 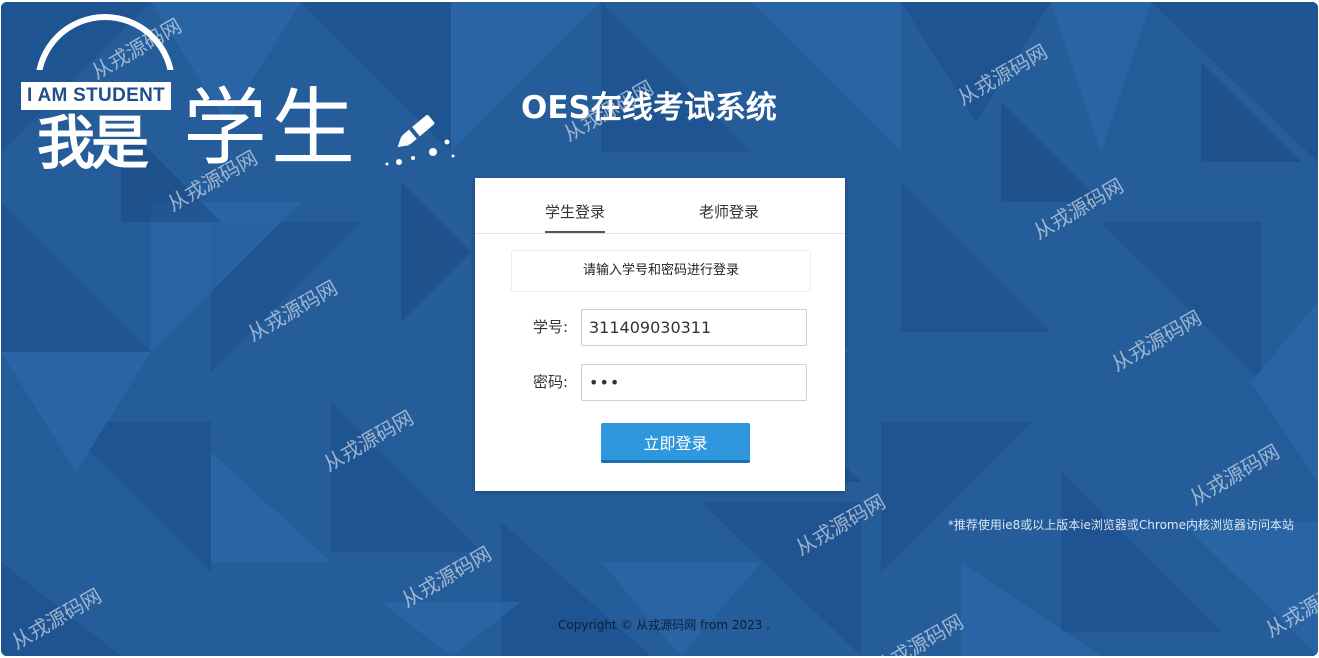 What do you see at coordinates (420, 140) in the screenshot?
I see `pen-icon` at bounding box center [420, 140].